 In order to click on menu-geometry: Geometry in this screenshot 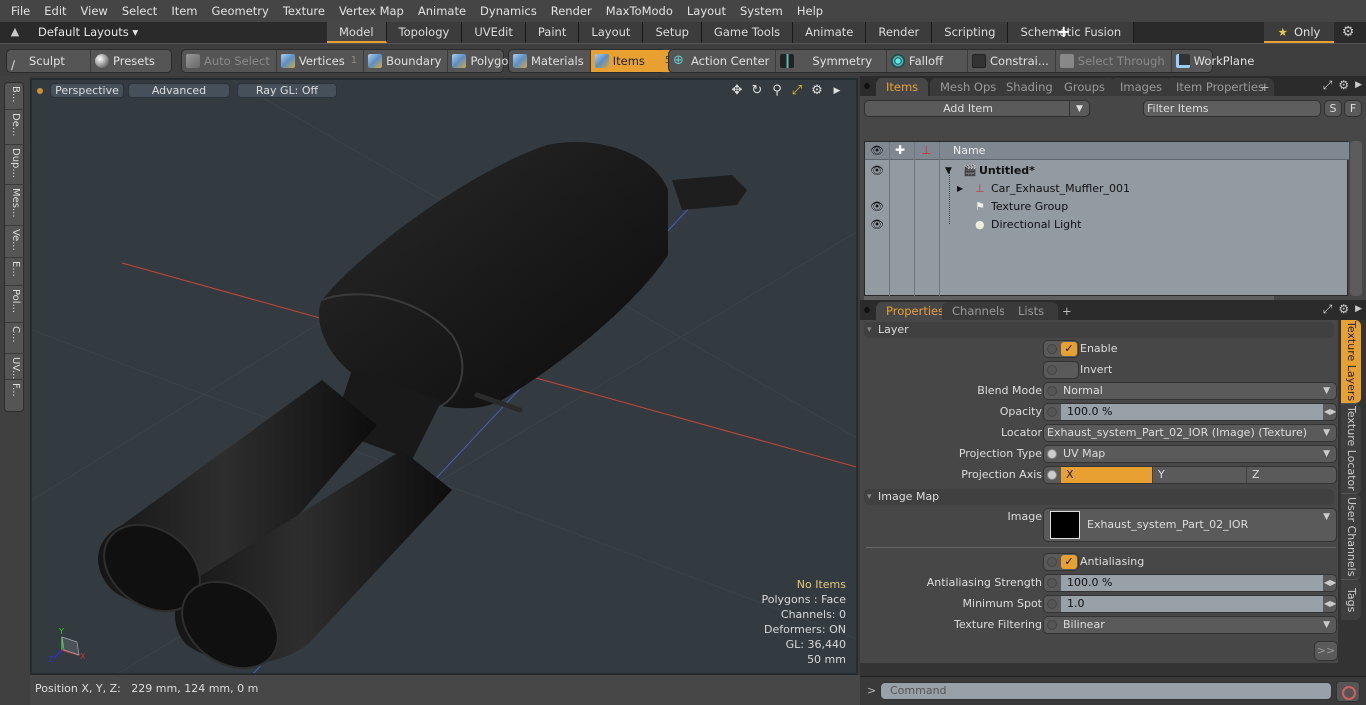, I will do `click(240, 11)`.